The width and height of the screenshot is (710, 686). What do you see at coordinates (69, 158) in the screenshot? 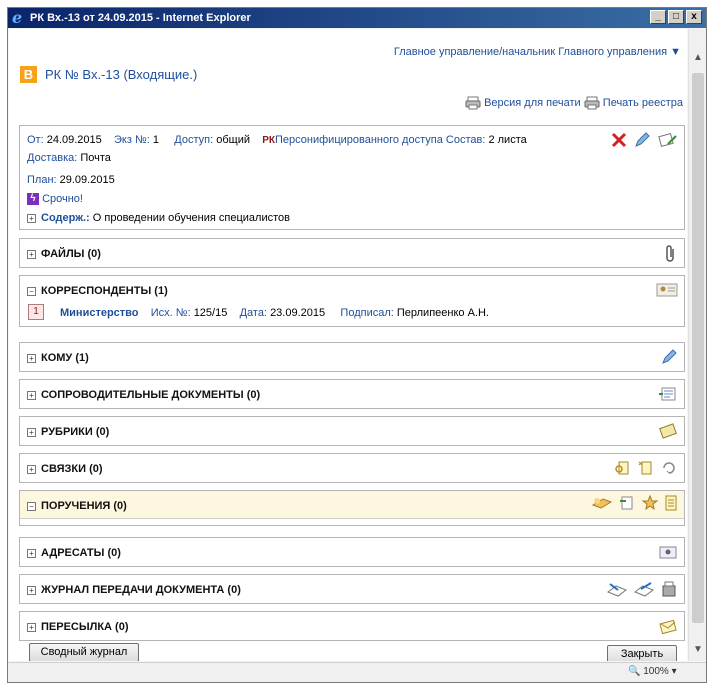
I see `delivery-line: Доставка: Почта` at bounding box center [69, 158].